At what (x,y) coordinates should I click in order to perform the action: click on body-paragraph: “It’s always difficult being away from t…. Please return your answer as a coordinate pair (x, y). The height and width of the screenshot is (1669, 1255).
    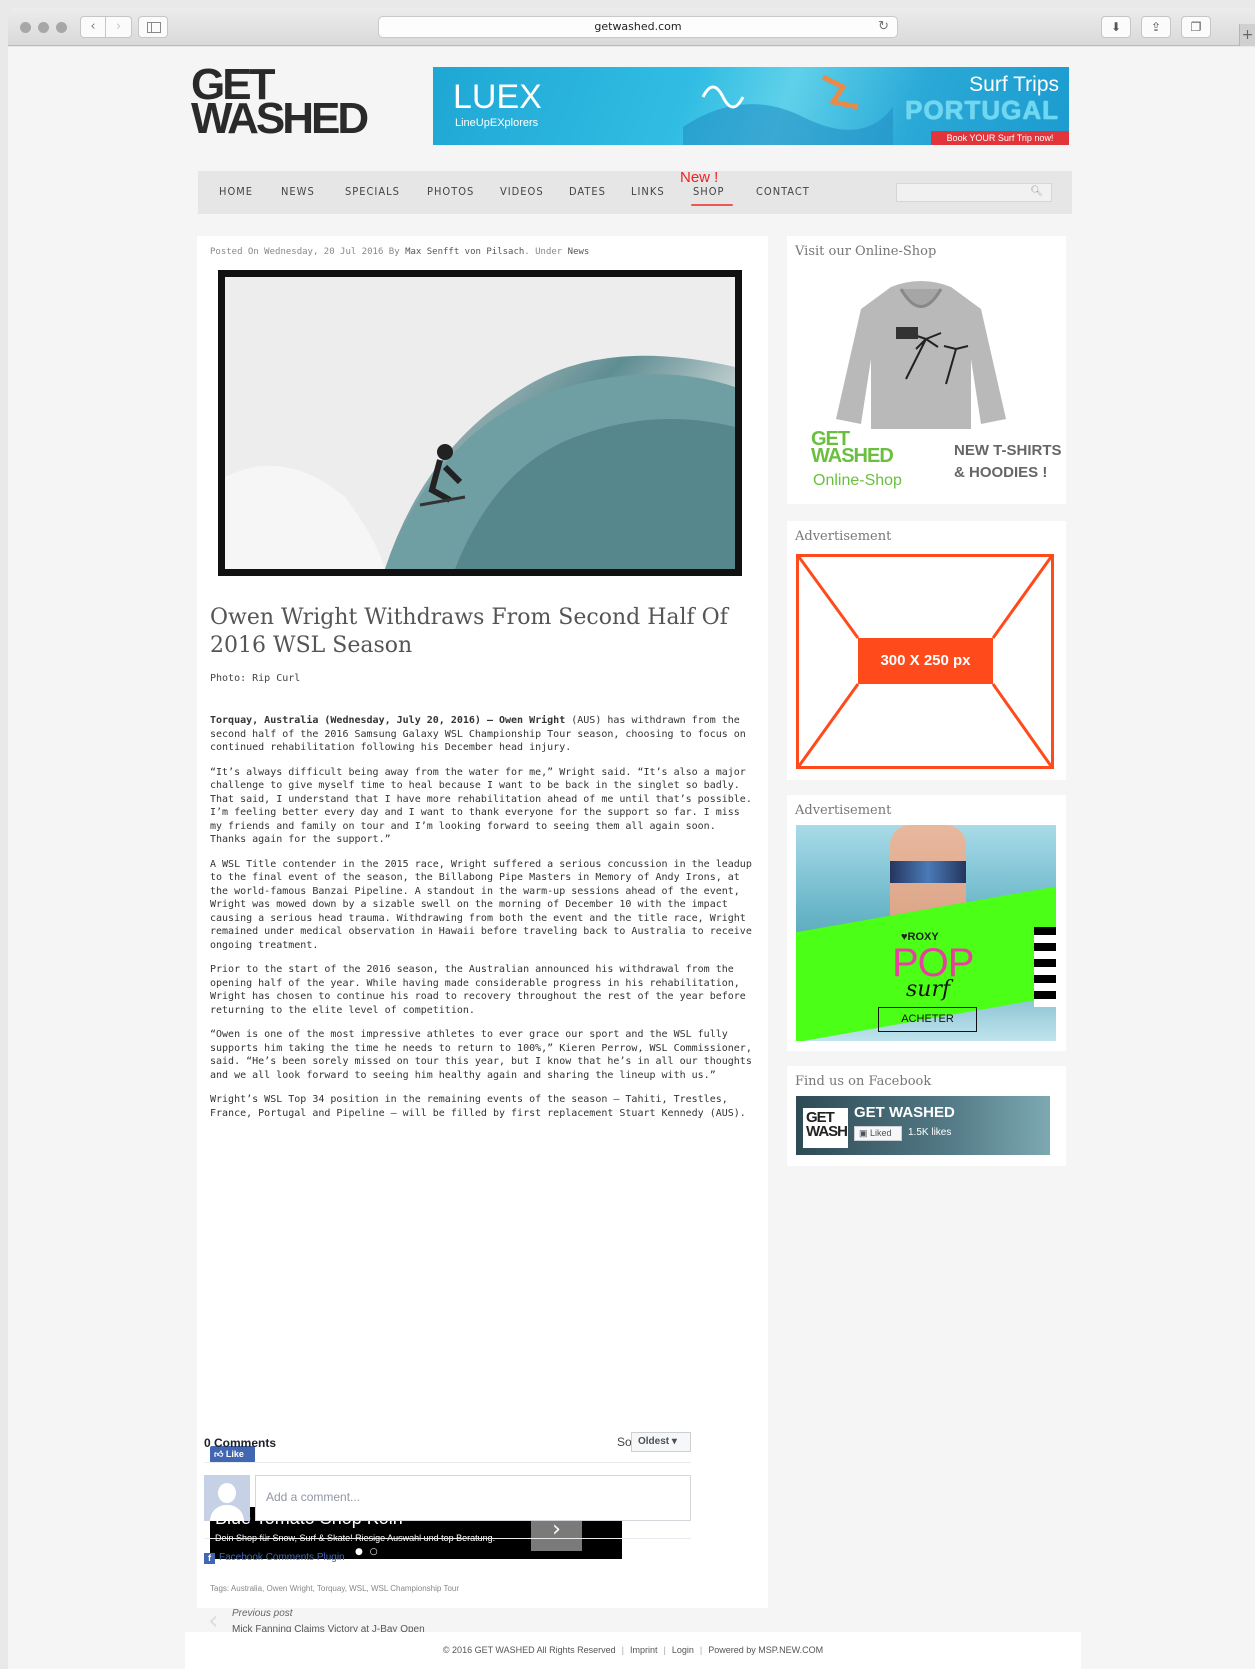
    Looking at the image, I should click on (481, 806).